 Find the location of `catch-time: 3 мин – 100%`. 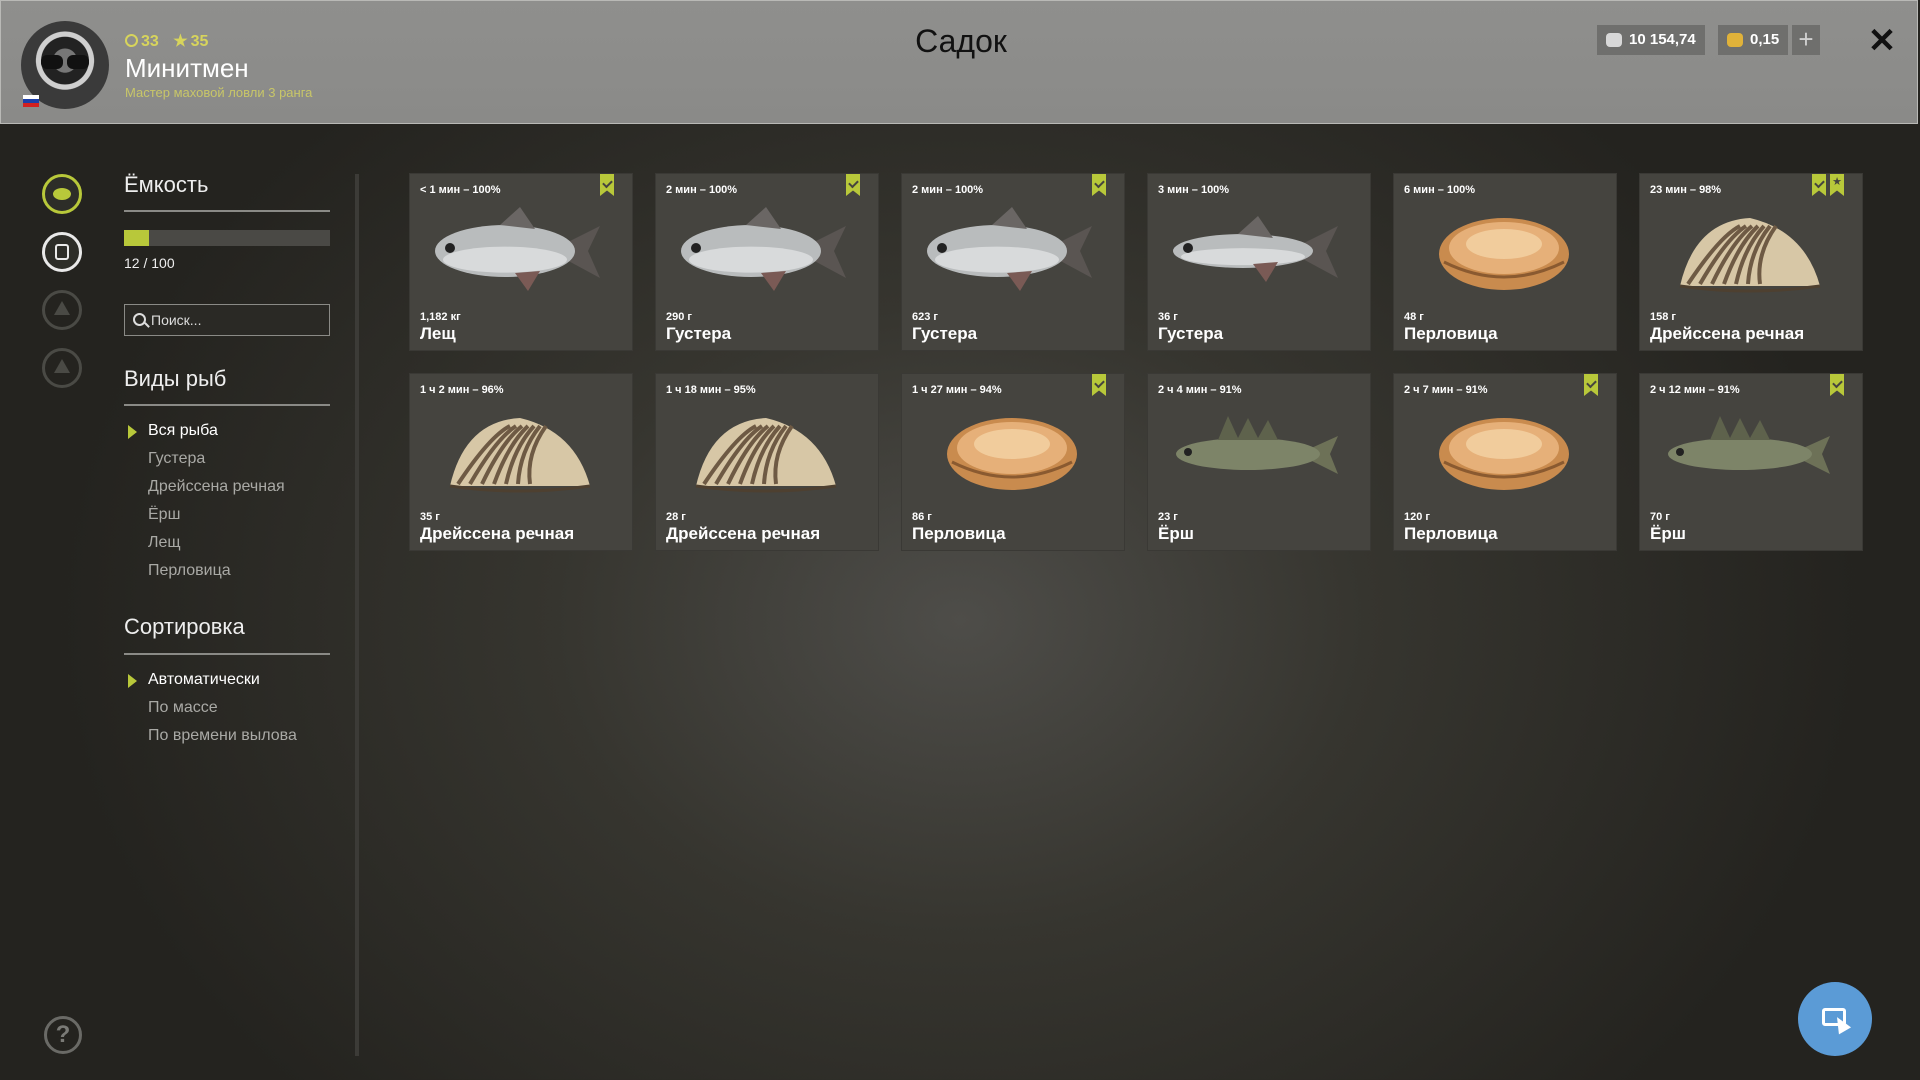

catch-time: 3 мин – 100% is located at coordinates (1194, 190).